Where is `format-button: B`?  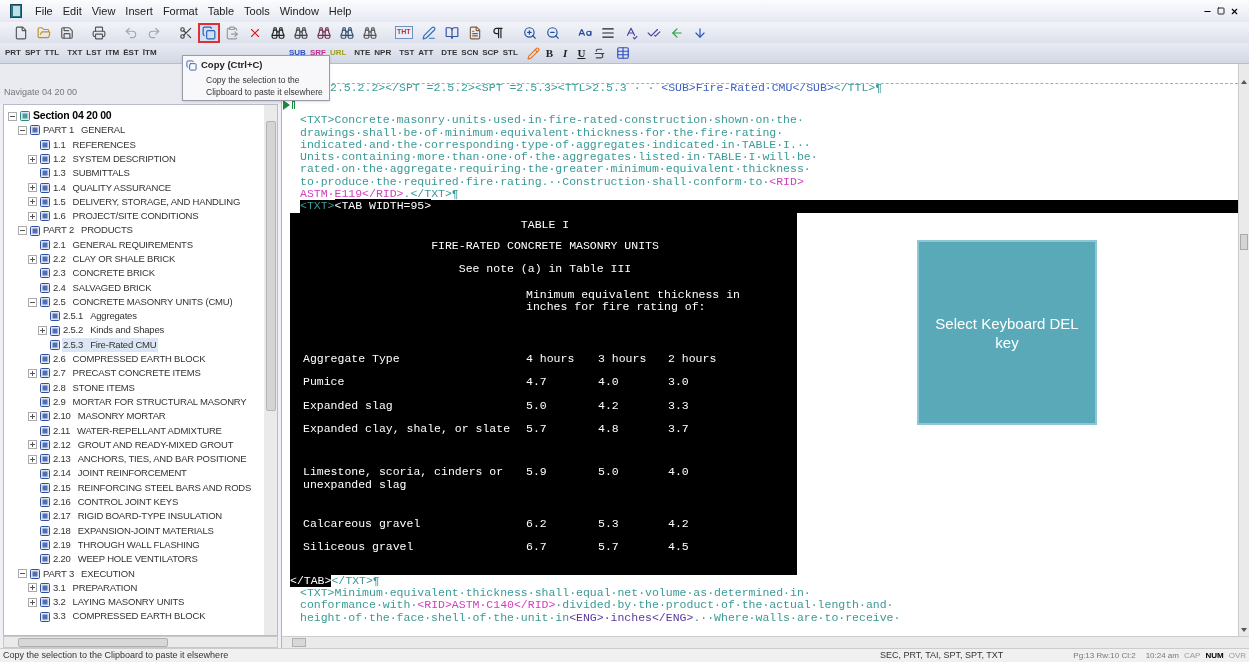 format-button: B is located at coordinates (549, 53).